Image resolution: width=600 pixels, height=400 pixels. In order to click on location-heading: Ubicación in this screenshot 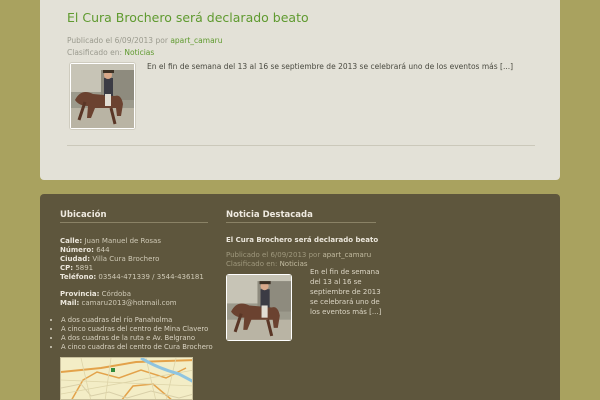, I will do `click(83, 215)`.